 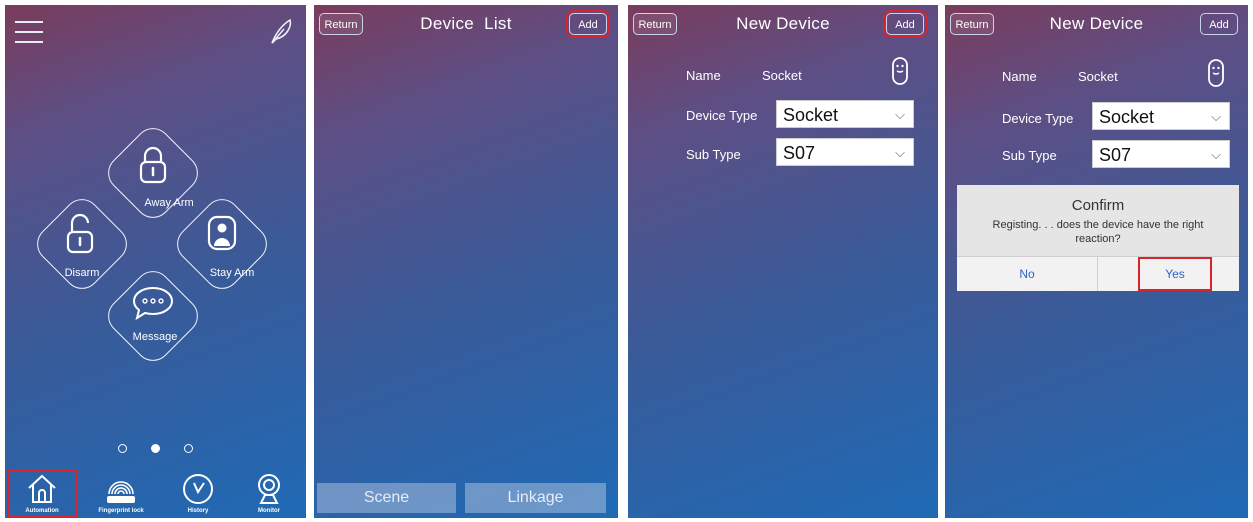 What do you see at coordinates (232, 273) in the screenshot?
I see `stay-arm-label: Stay Arm` at bounding box center [232, 273].